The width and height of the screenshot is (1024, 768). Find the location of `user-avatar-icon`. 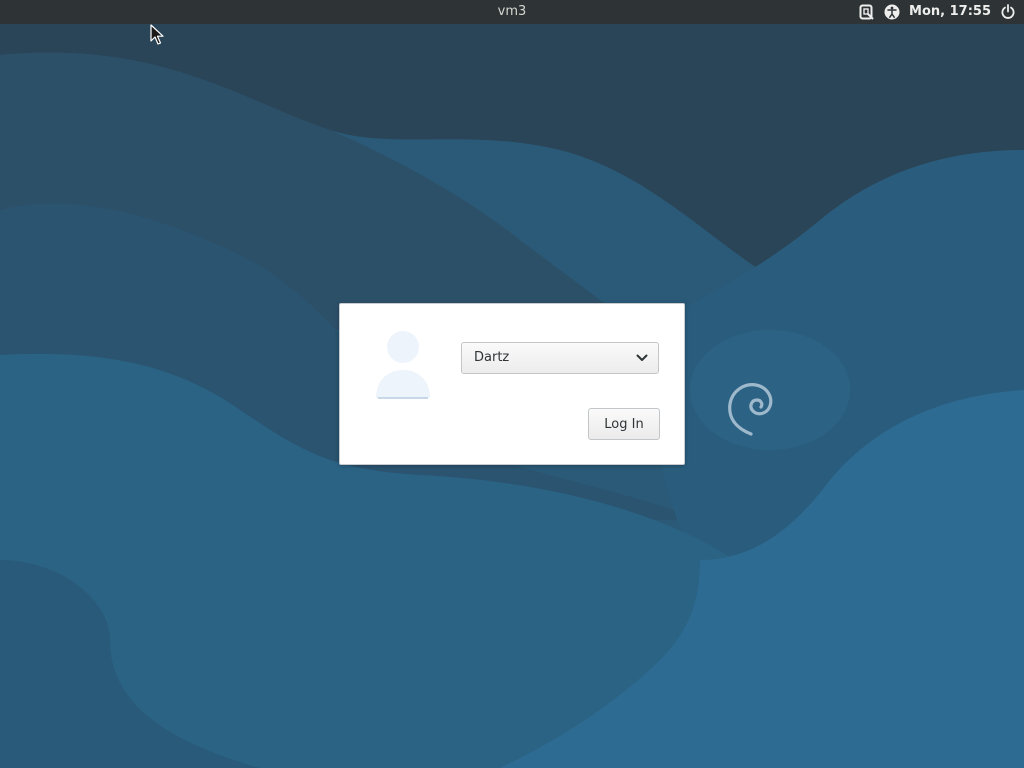

user-avatar-icon is located at coordinates (403, 365).